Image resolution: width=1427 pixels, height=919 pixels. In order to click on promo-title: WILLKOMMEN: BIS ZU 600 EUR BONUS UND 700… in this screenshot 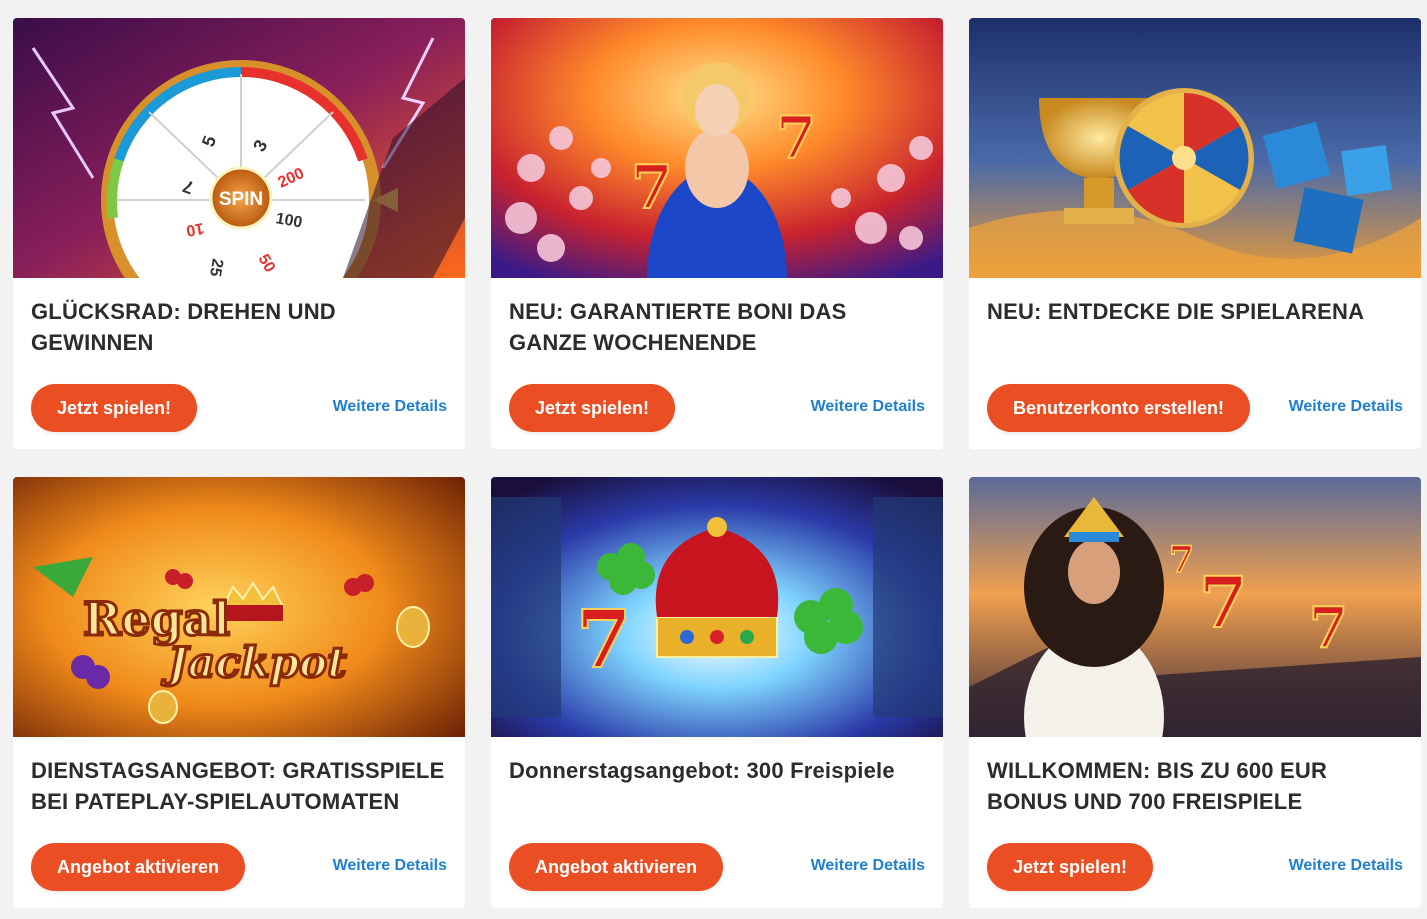, I will do `click(1157, 786)`.